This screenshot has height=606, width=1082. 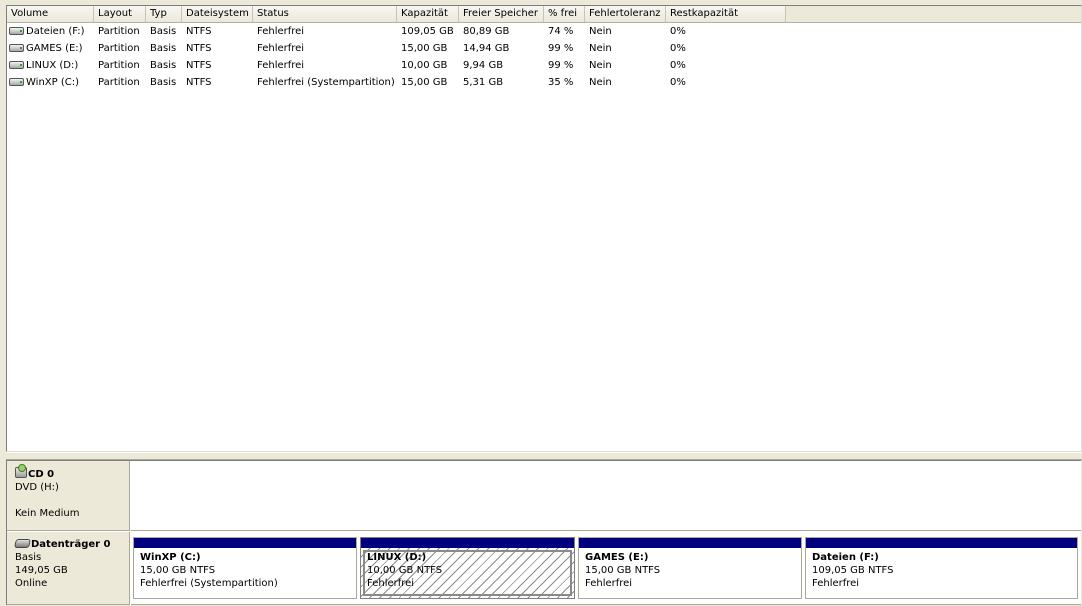 I want to click on status-cell: Fehlerfrei (Systempartition), so click(x=326, y=82).